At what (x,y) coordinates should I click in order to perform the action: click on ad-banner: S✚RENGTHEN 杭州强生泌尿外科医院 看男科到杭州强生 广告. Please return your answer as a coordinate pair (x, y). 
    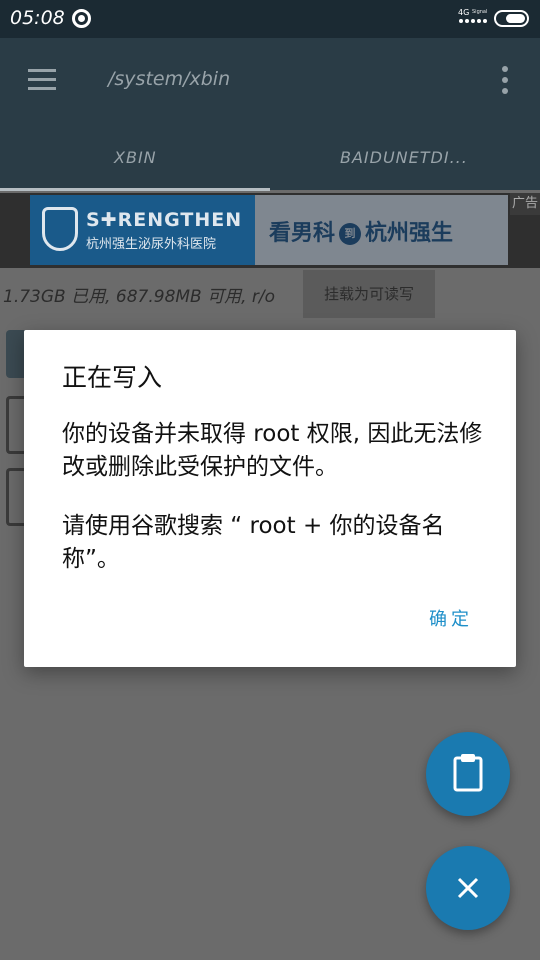
    Looking at the image, I should click on (270, 230).